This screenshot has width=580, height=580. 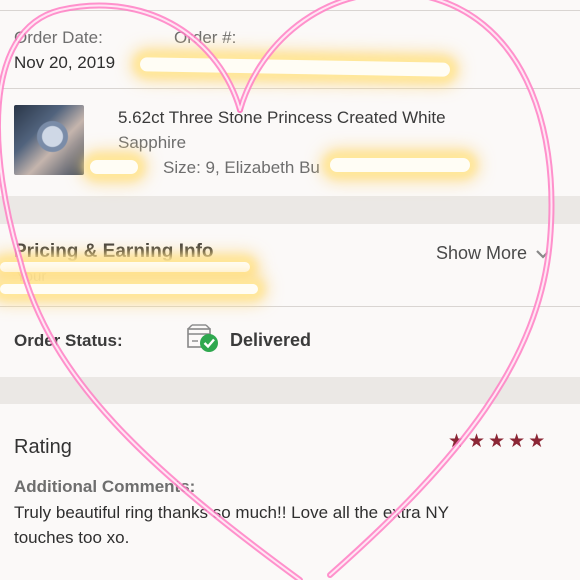 I want to click on product-thumbnail, so click(x=49, y=140).